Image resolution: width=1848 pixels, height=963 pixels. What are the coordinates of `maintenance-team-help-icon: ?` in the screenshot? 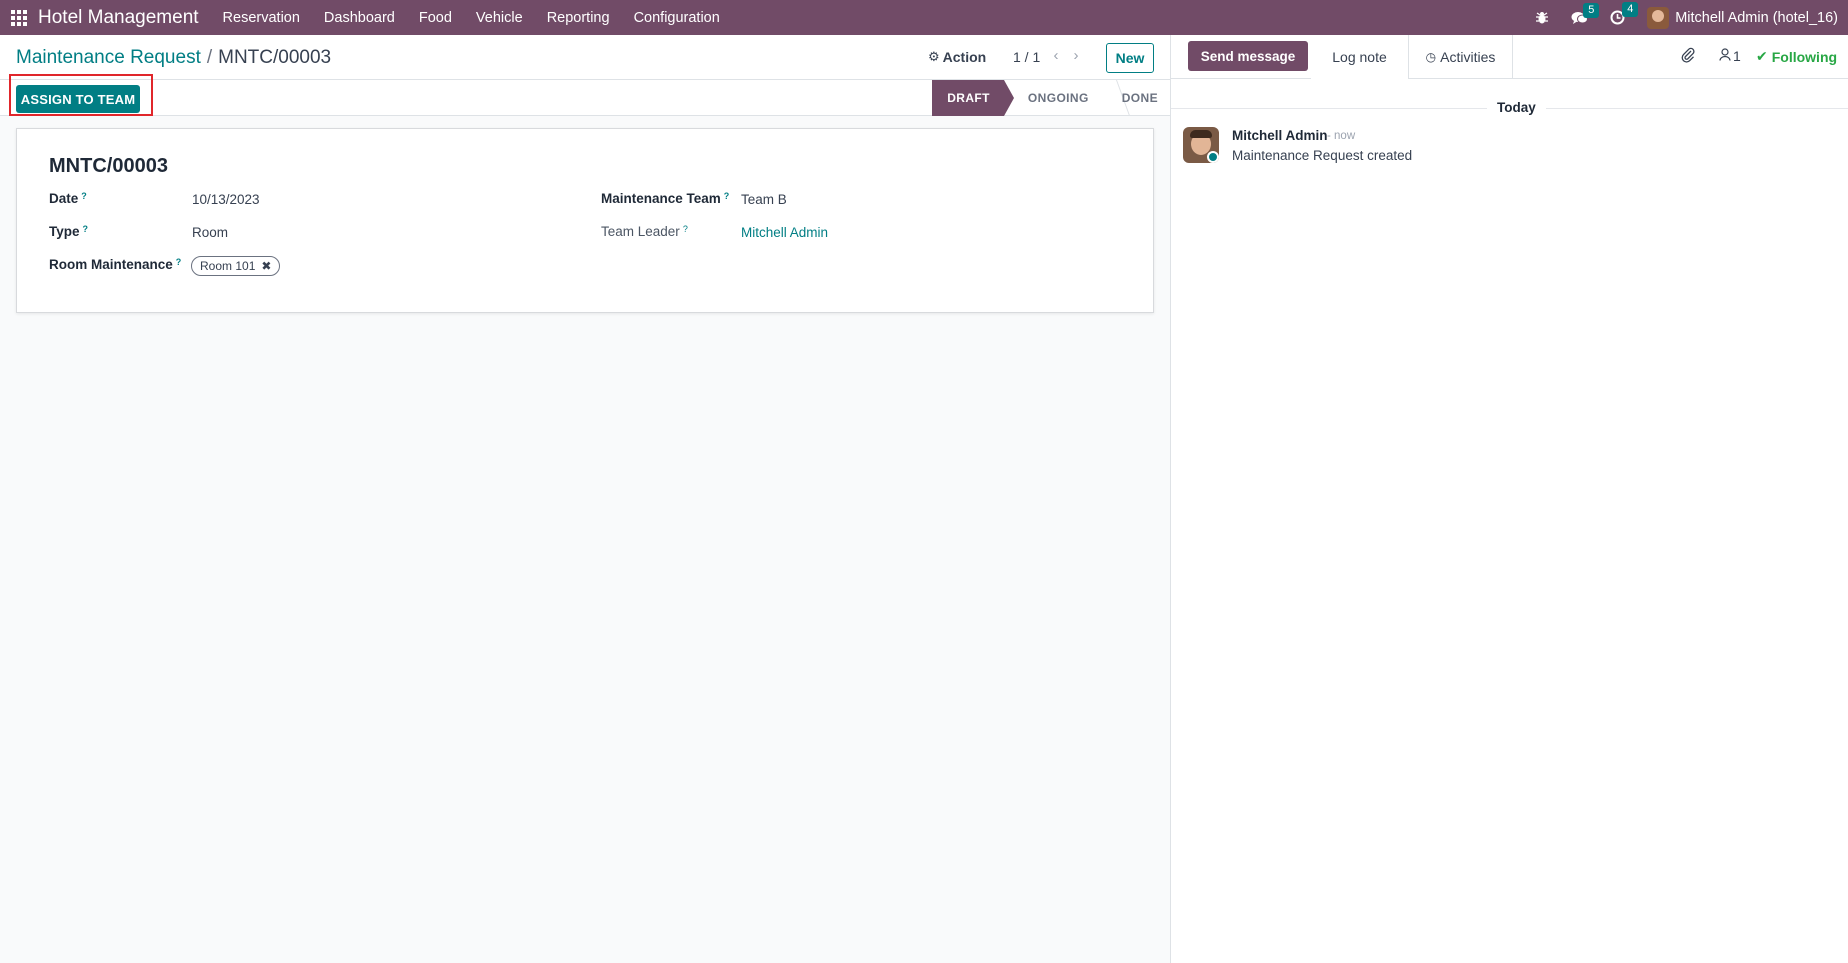 It's located at (727, 196).